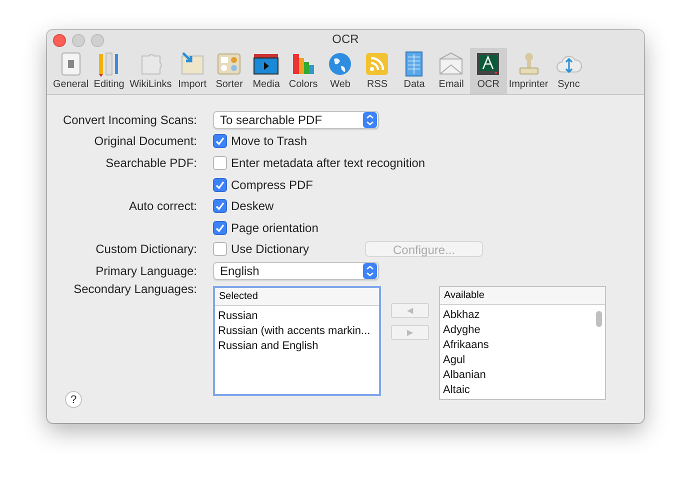 This screenshot has height=485, width=690. Describe the element at coordinates (260, 141) in the screenshot. I see `checkbox-option: Move to Trash` at that location.